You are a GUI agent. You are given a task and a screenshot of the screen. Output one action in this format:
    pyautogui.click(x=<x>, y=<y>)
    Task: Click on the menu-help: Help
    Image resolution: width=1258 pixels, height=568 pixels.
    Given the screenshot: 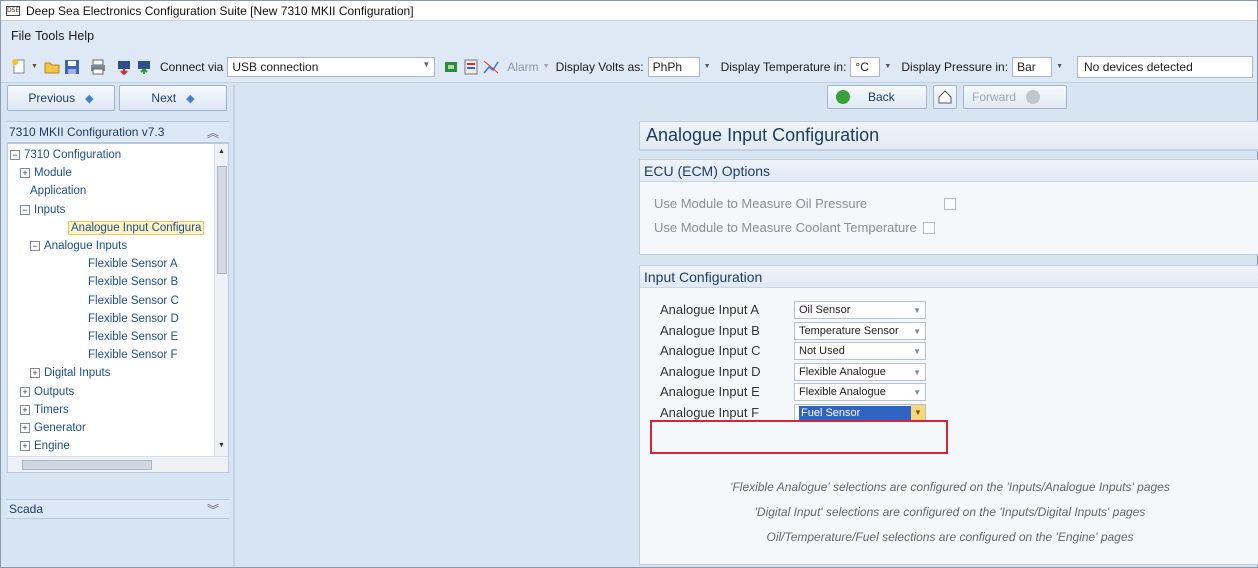 What is the action you would take?
    pyautogui.click(x=81, y=36)
    